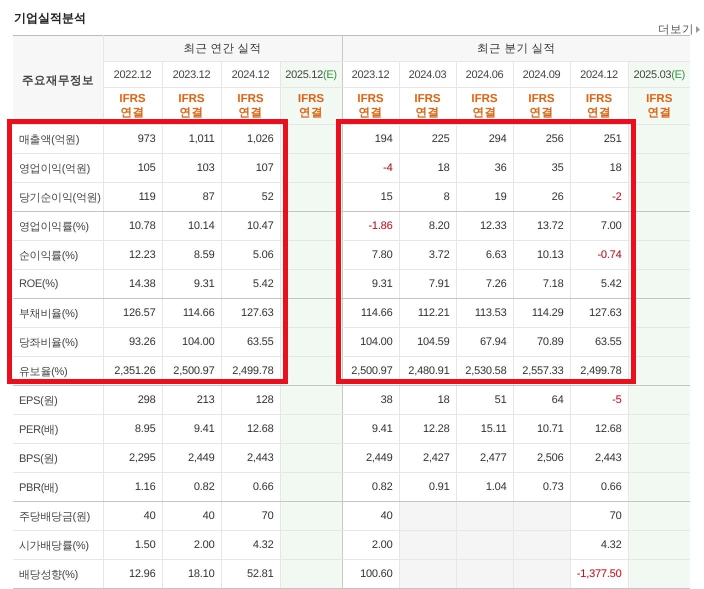 This screenshot has width=704, height=589. Describe the element at coordinates (132, 458) in the screenshot. I see `table-cell: 2,295` at that location.